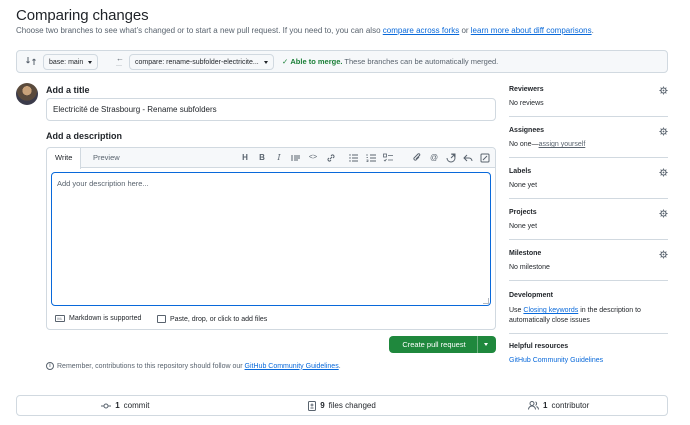 The height and width of the screenshot is (425, 690). Describe the element at coordinates (516, 310) in the screenshot. I see `development-use: Use` at that location.